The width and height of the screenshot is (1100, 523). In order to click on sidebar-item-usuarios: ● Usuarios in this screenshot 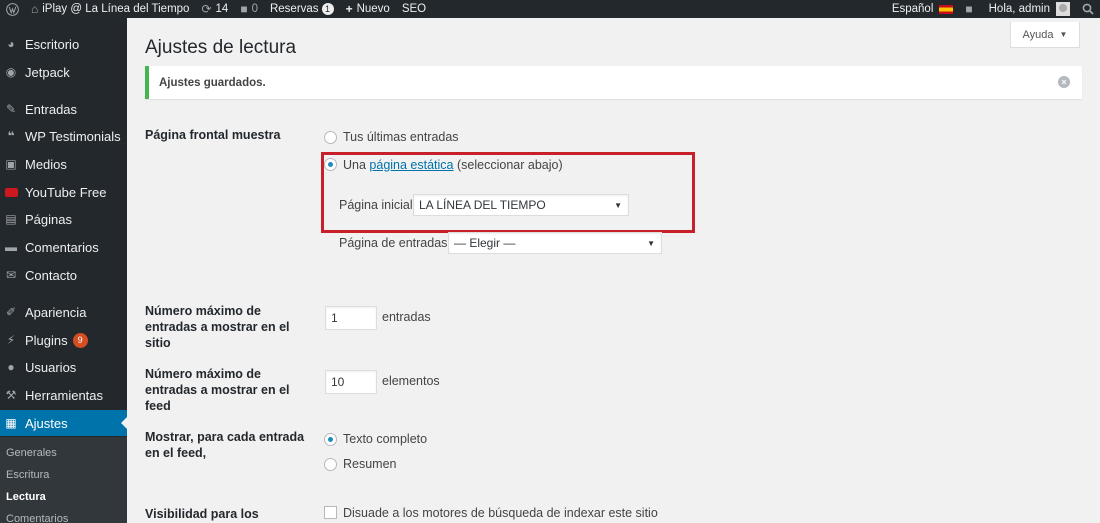, I will do `click(63, 367)`.